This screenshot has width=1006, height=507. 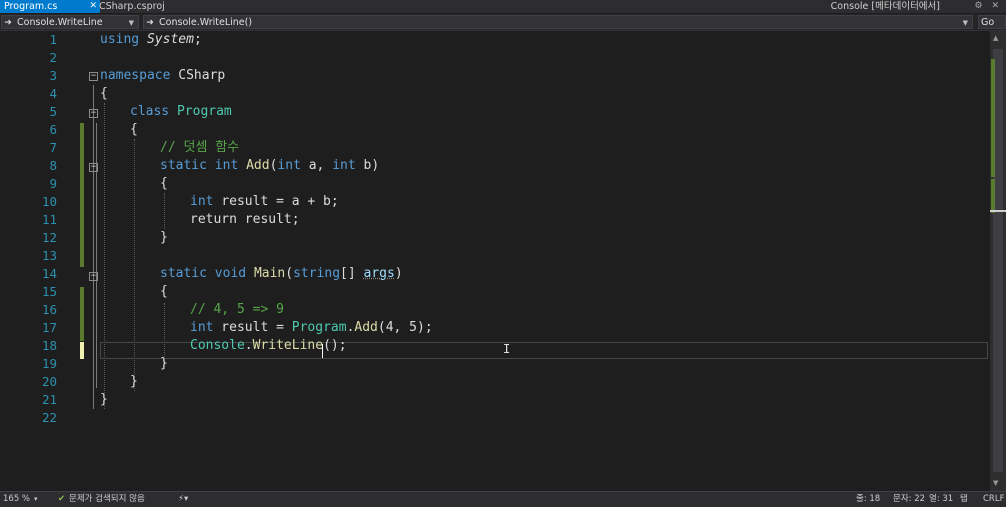 What do you see at coordinates (53, 93) in the screenshot?
I see `line-number: 4` at bounding box center [53, 93].